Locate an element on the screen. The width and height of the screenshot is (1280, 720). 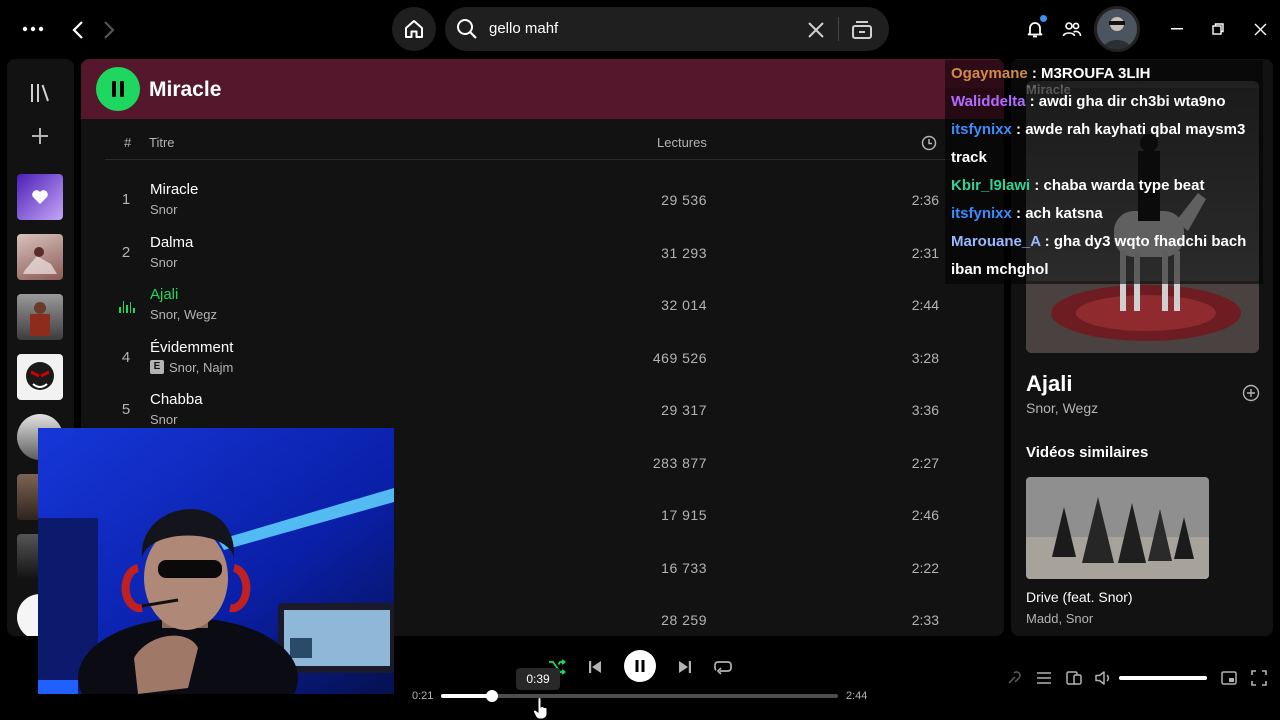
create-playlist-icon is located at coordinates (40, 136).